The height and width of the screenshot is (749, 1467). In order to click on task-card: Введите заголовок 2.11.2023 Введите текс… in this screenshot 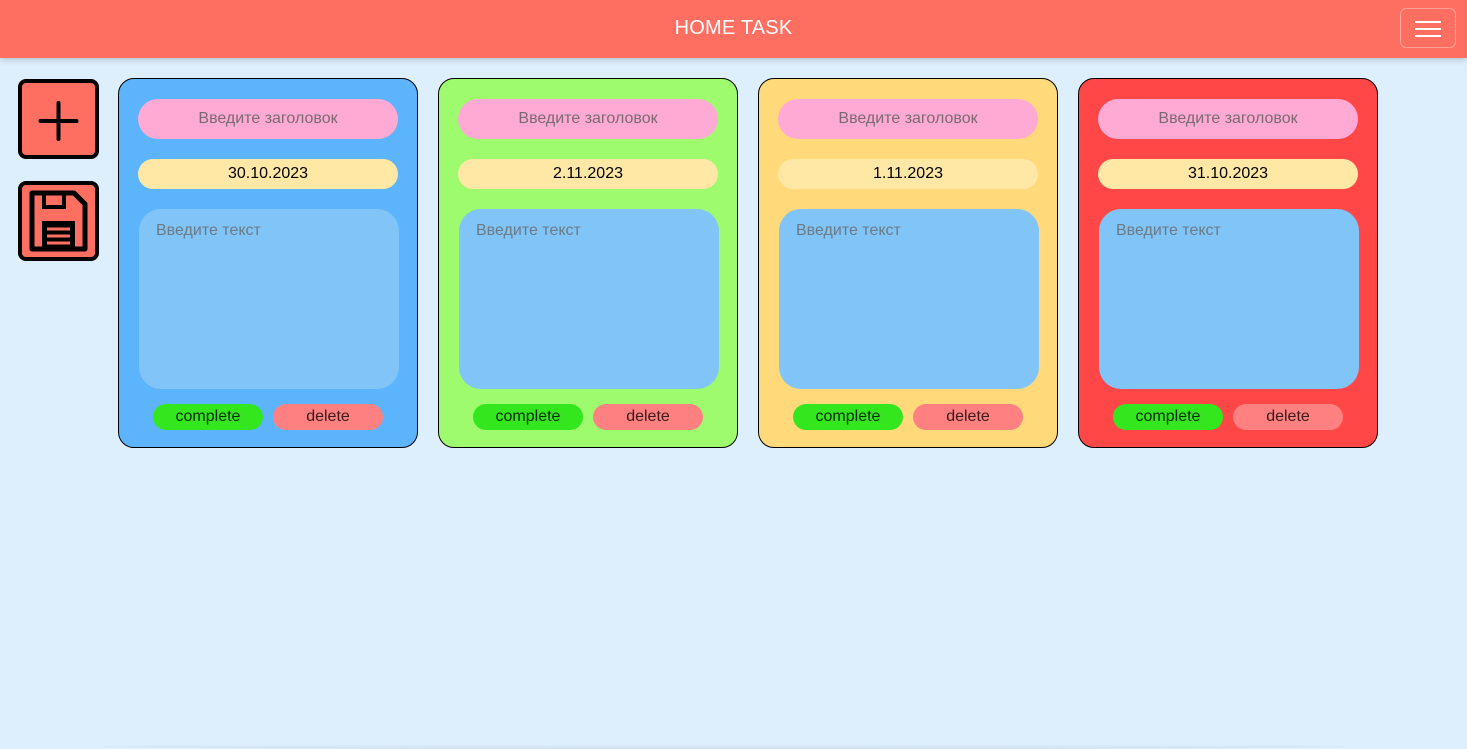, I will do `click(588, 263)`.